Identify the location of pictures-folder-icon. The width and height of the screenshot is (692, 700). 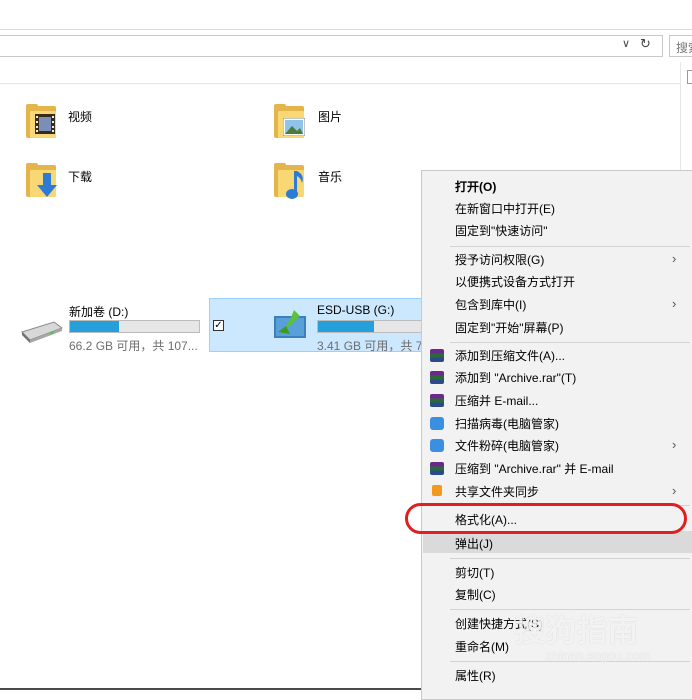
(289, 121).